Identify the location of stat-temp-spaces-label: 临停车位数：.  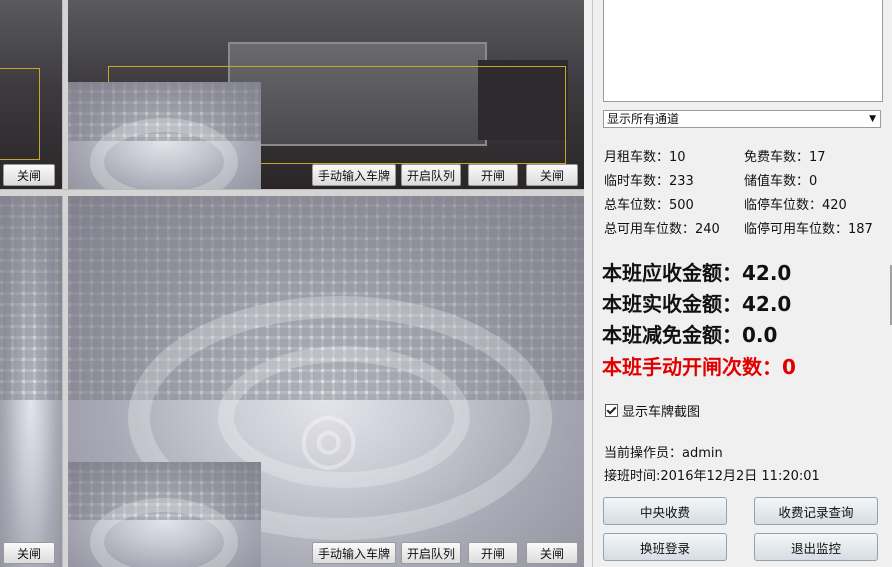
(783, 205).